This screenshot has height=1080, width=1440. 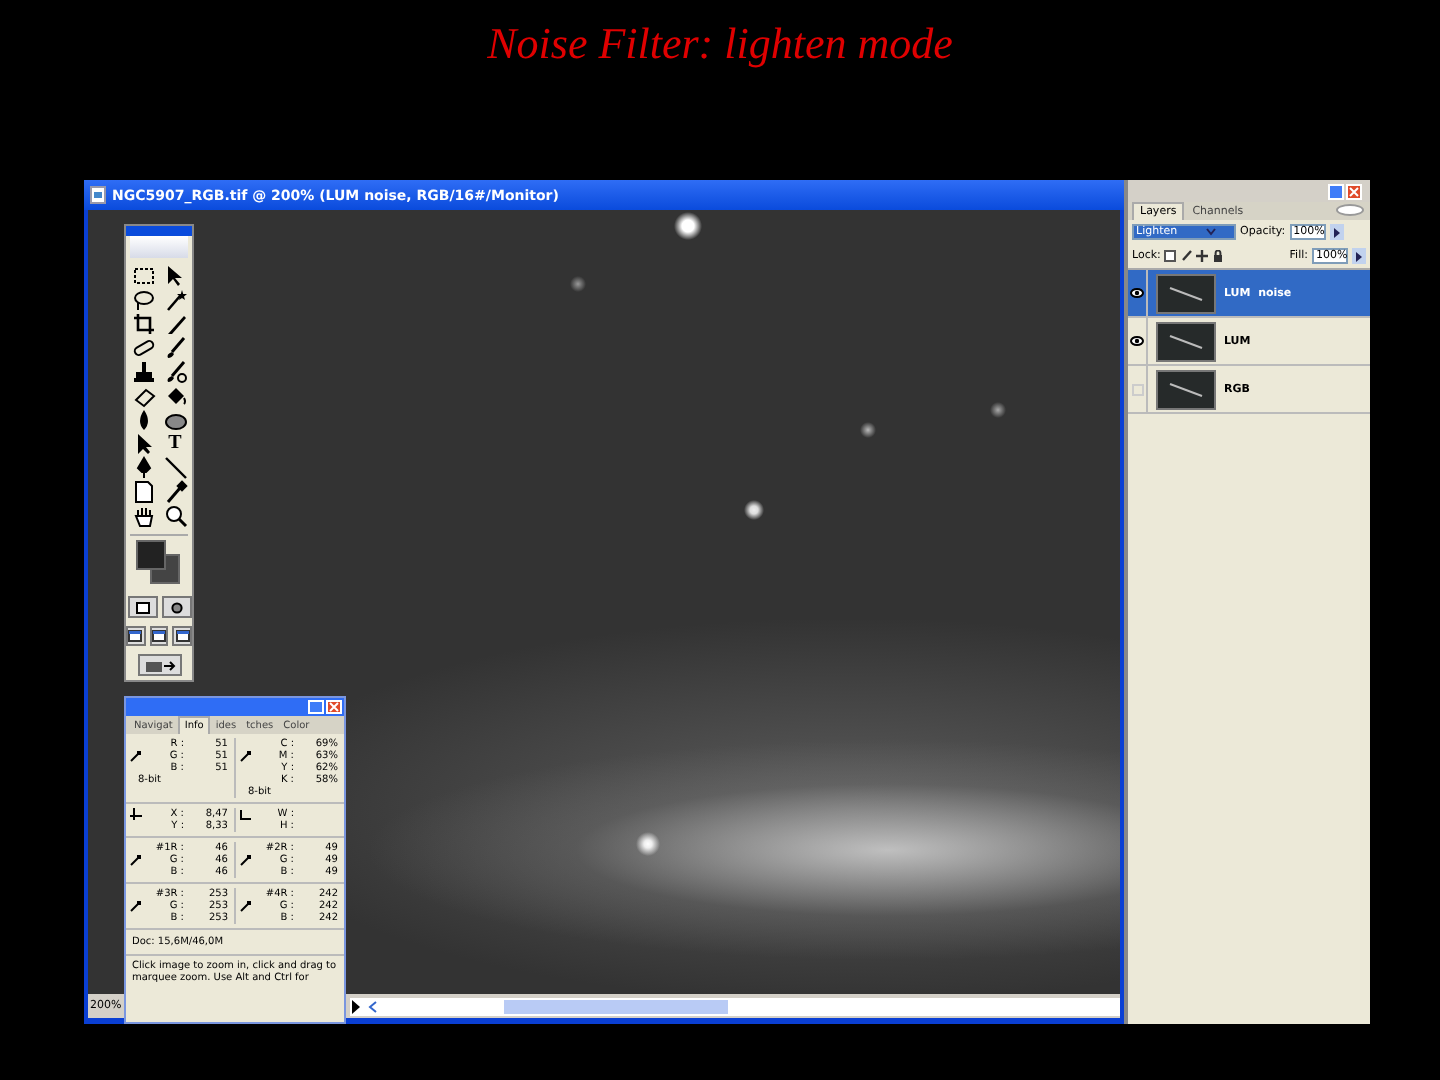 What do you see at coordinates (136, 814) in the screenshot?
I see `crosshair-icon` at bounding box center [136, 814].